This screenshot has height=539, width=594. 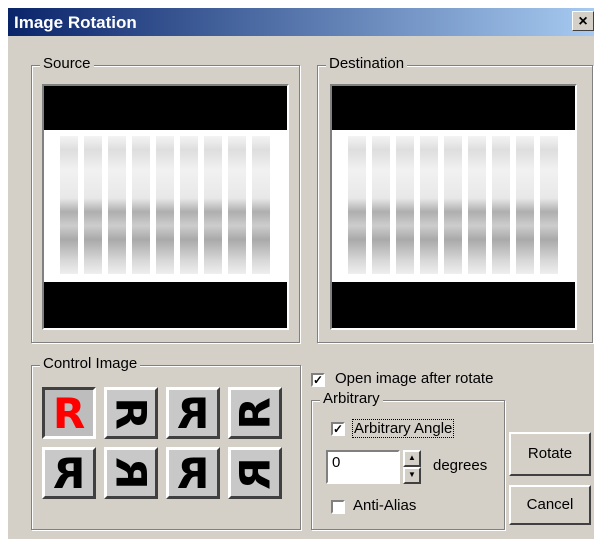 I want to click on source-legend: Source, so click(x=67, y=63).